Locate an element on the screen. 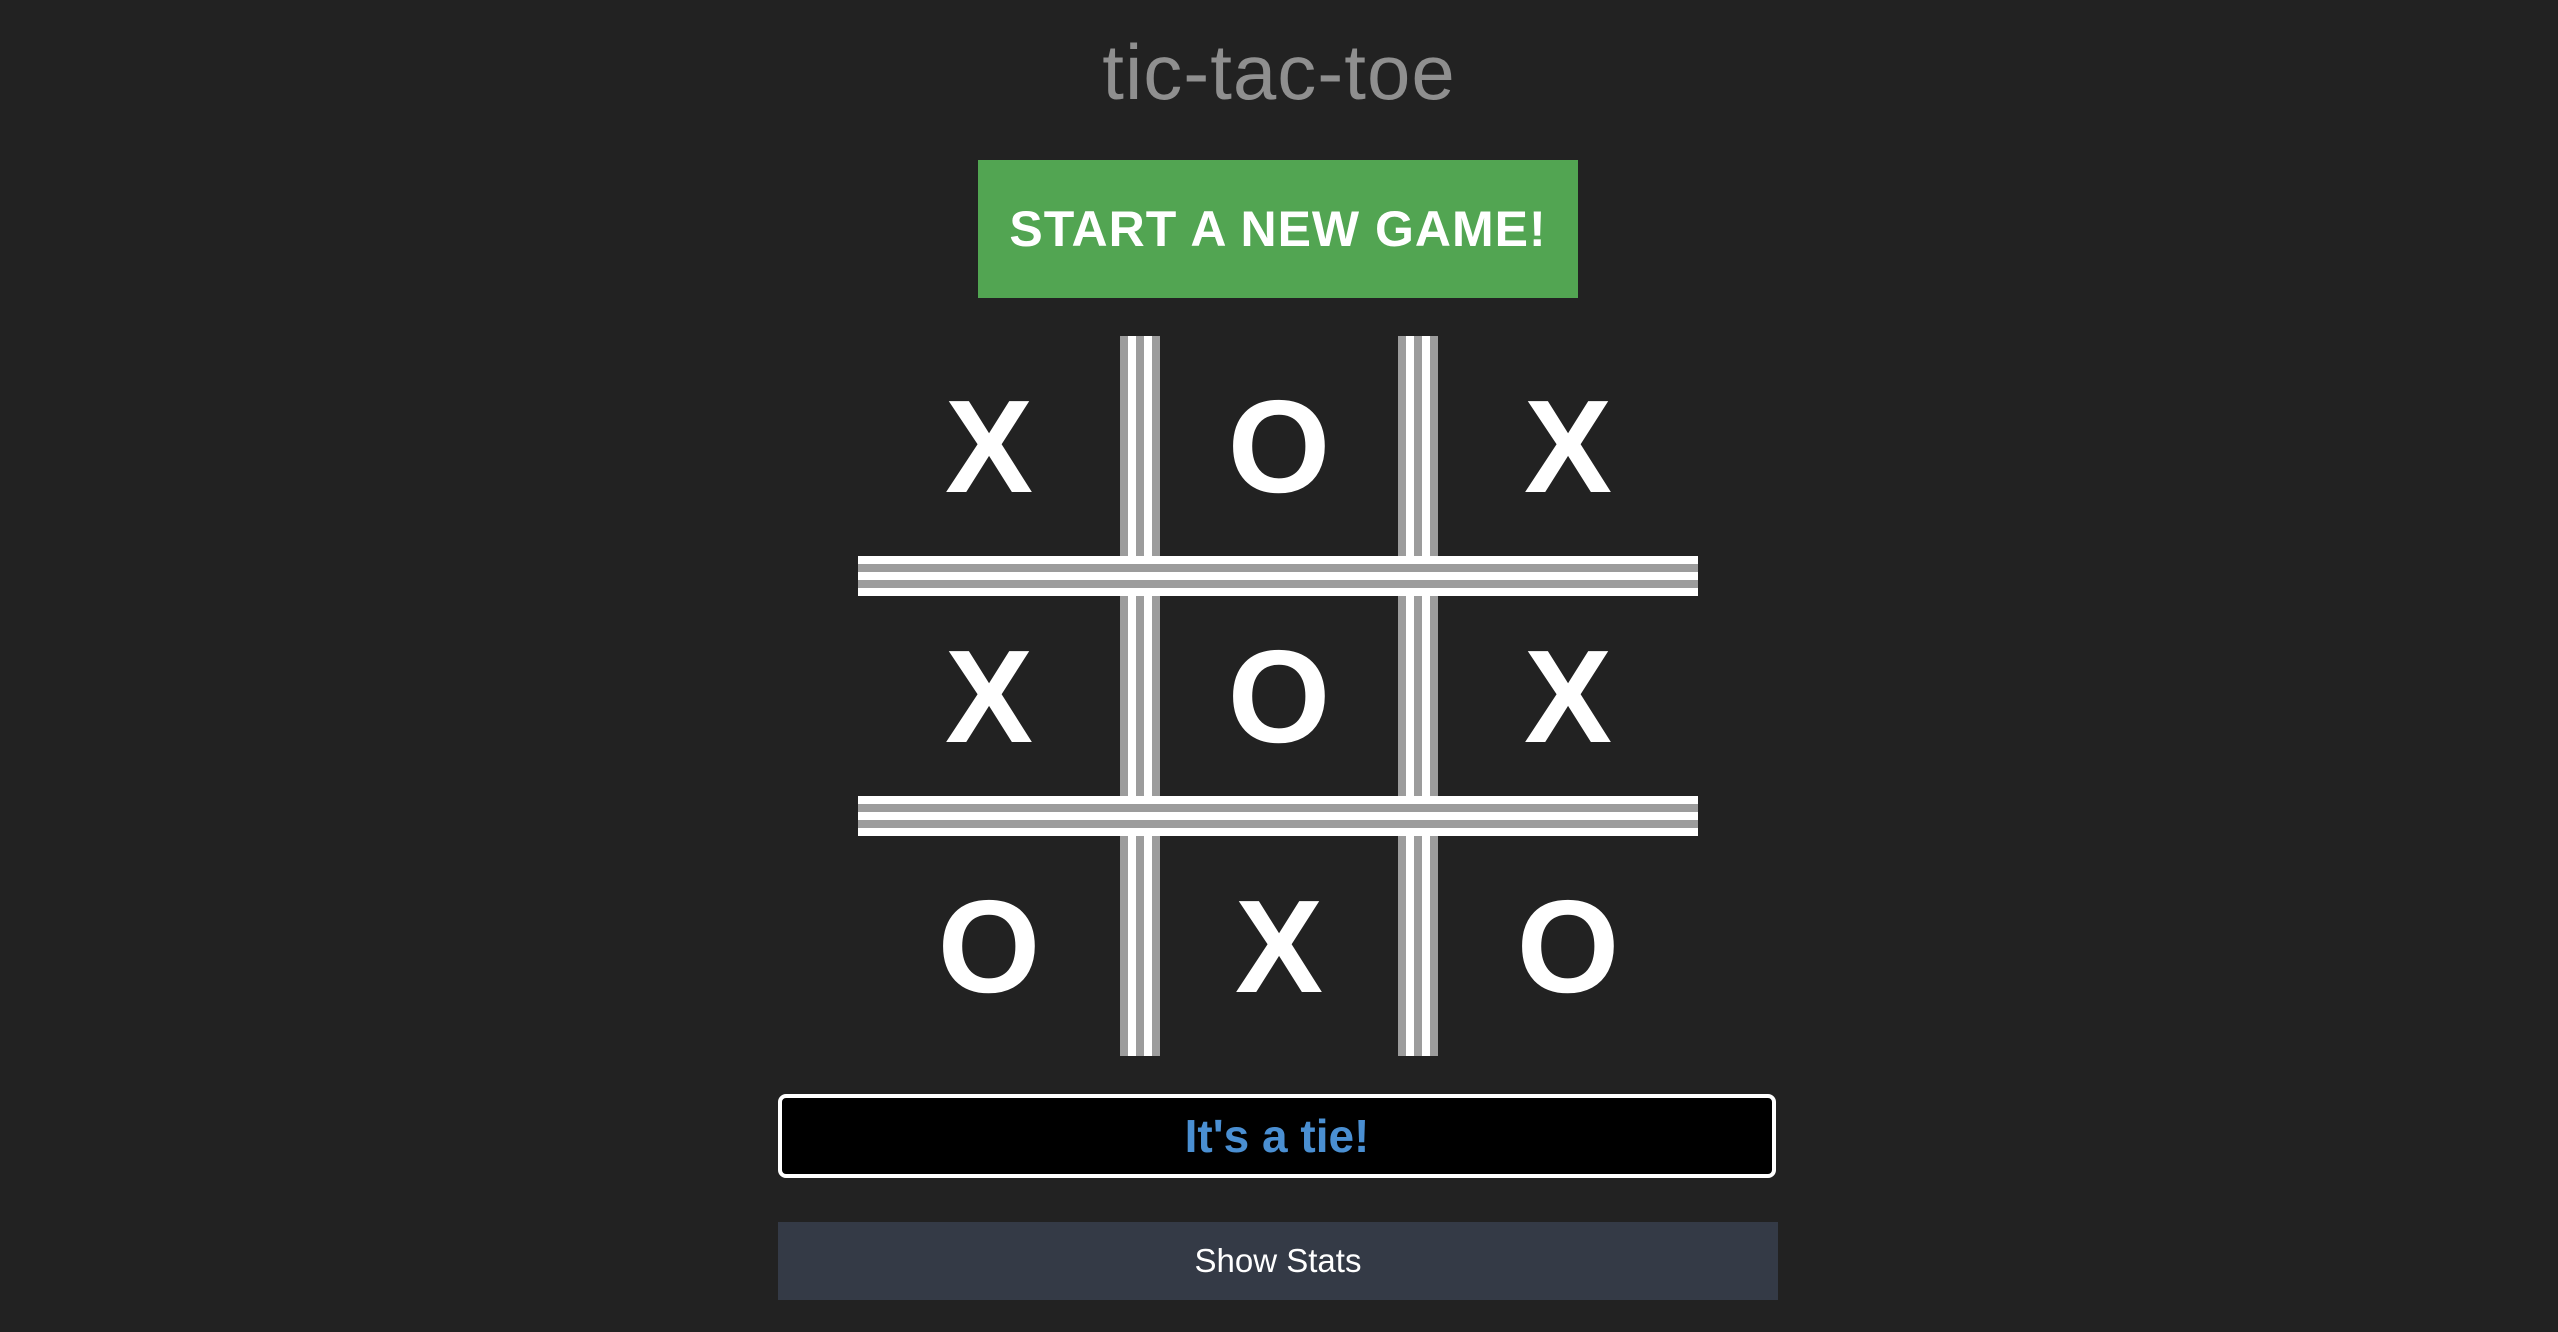 The height and width of the screenshot is (1332, 2558). board-cell-6: X is located at coordinates (1568, 696).